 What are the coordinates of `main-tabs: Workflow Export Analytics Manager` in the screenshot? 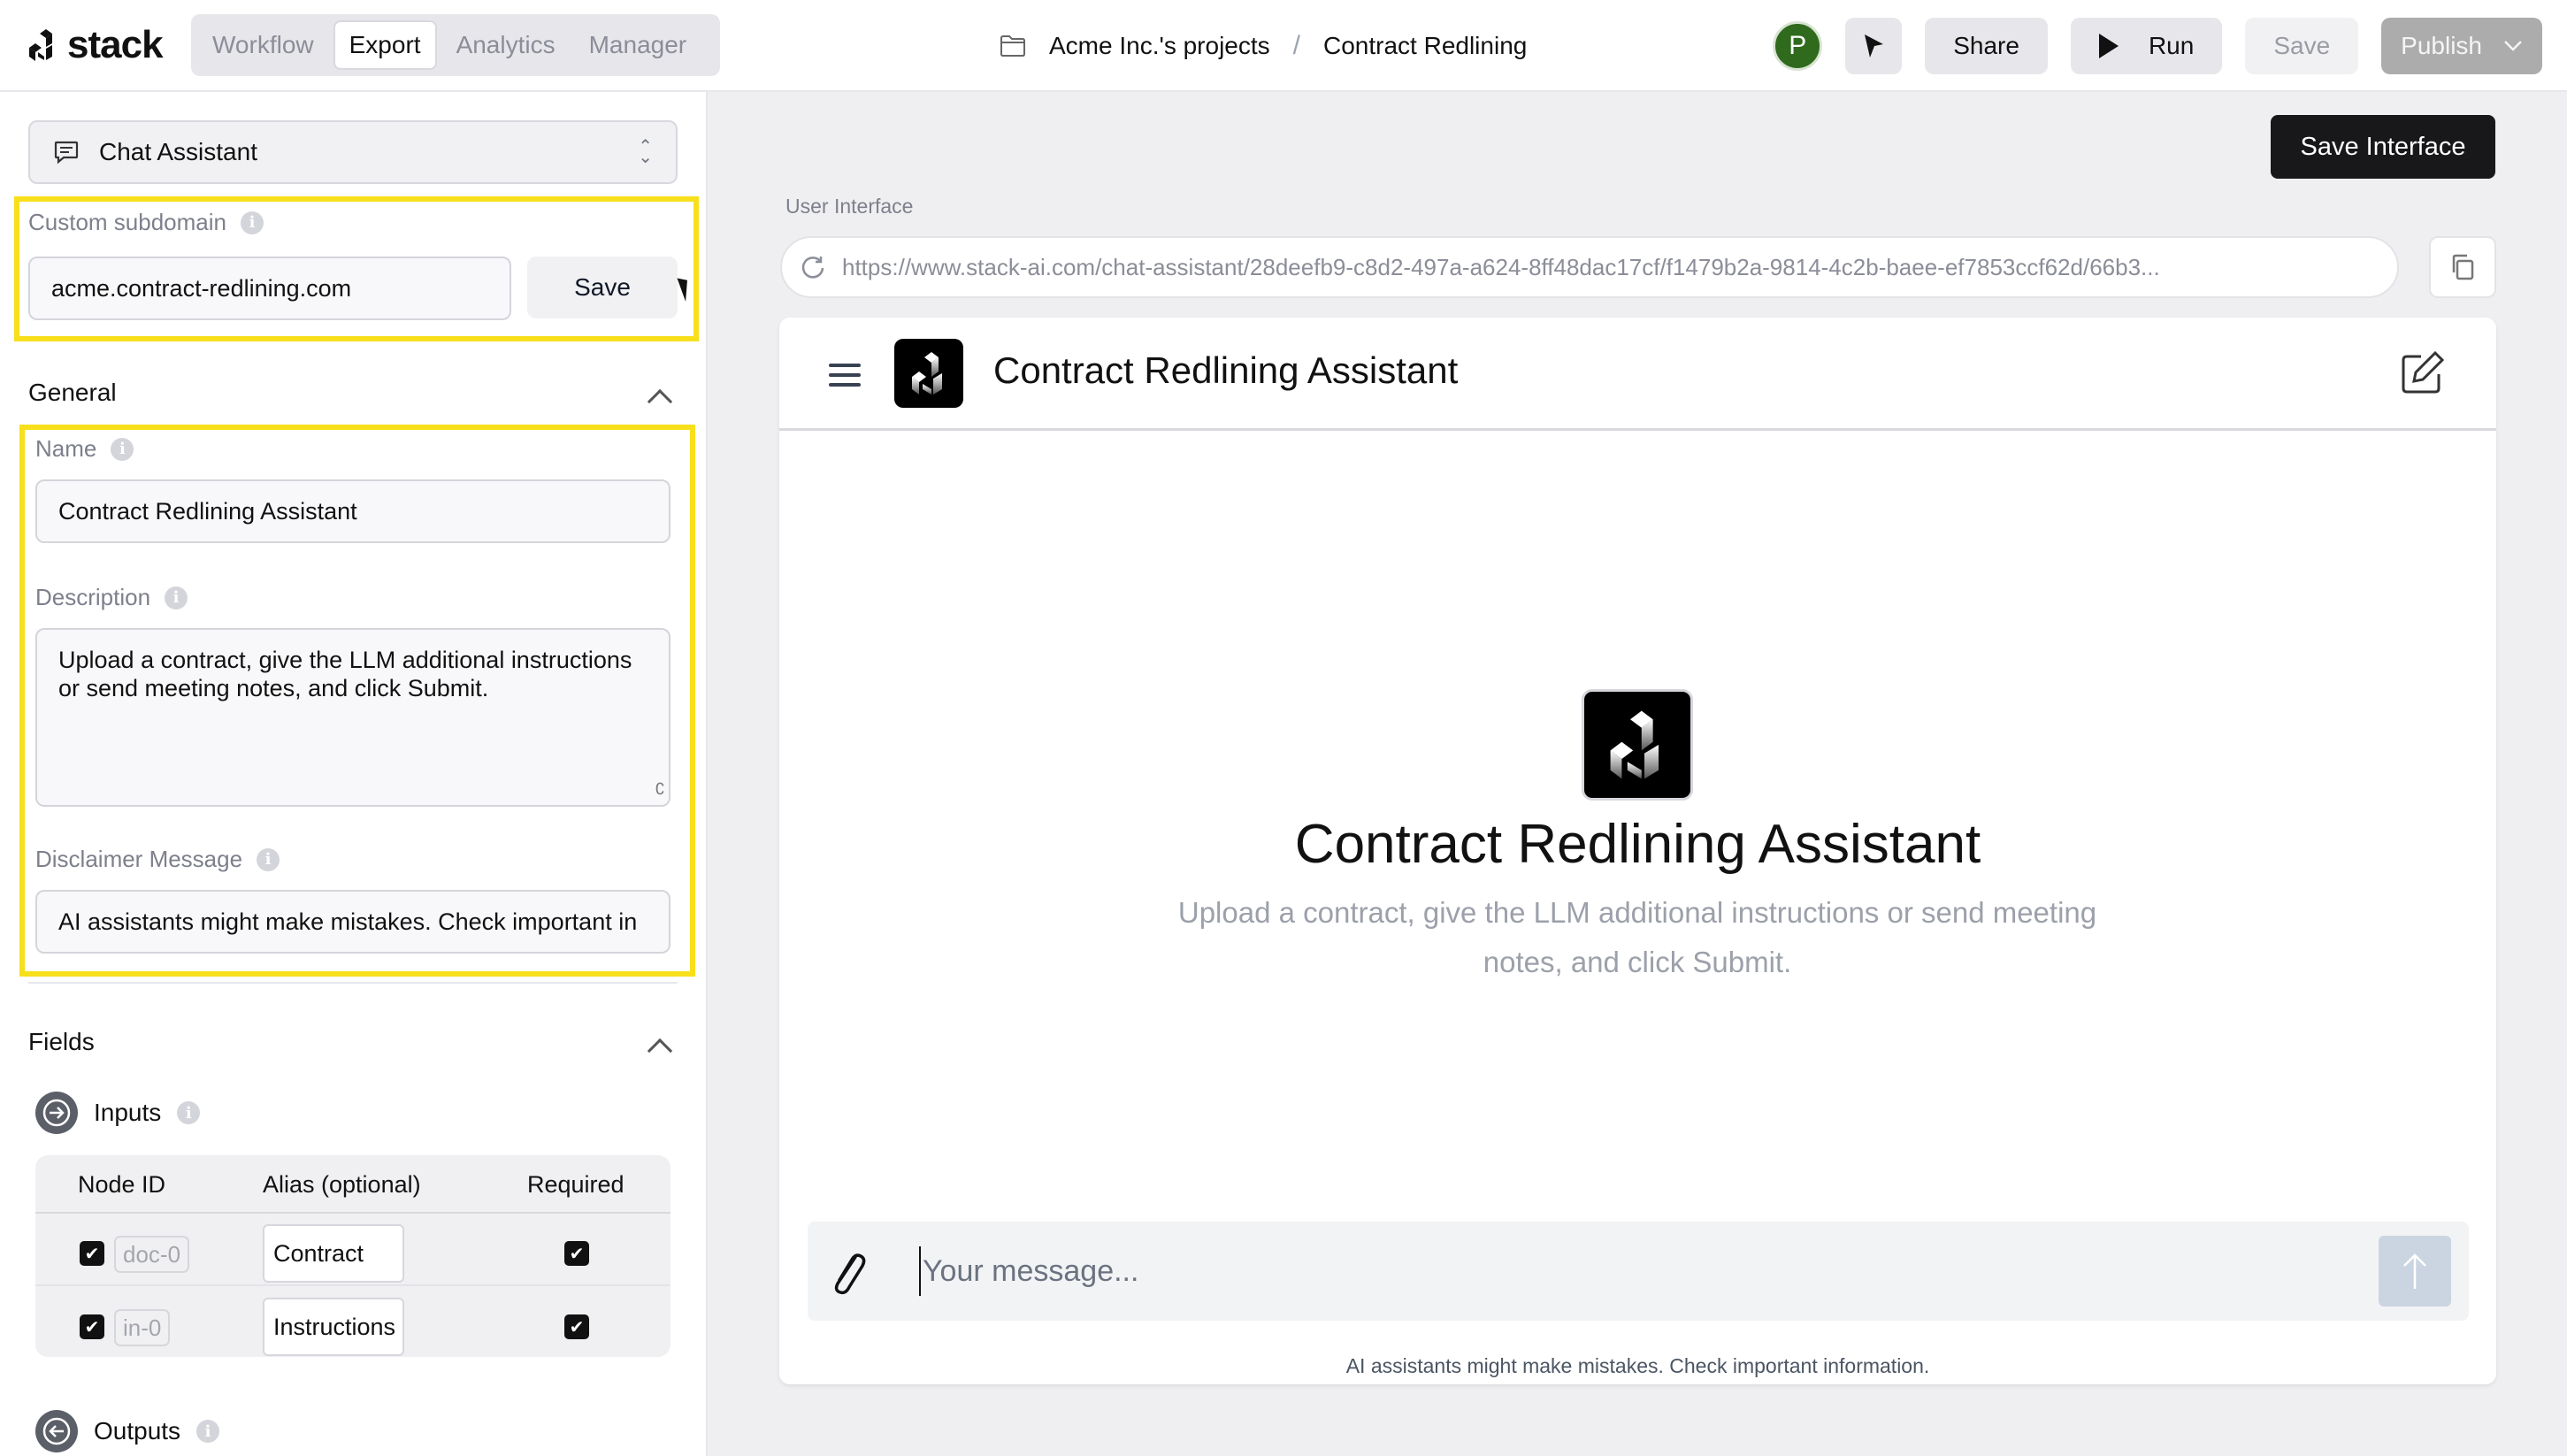 It's located at (456, 45).